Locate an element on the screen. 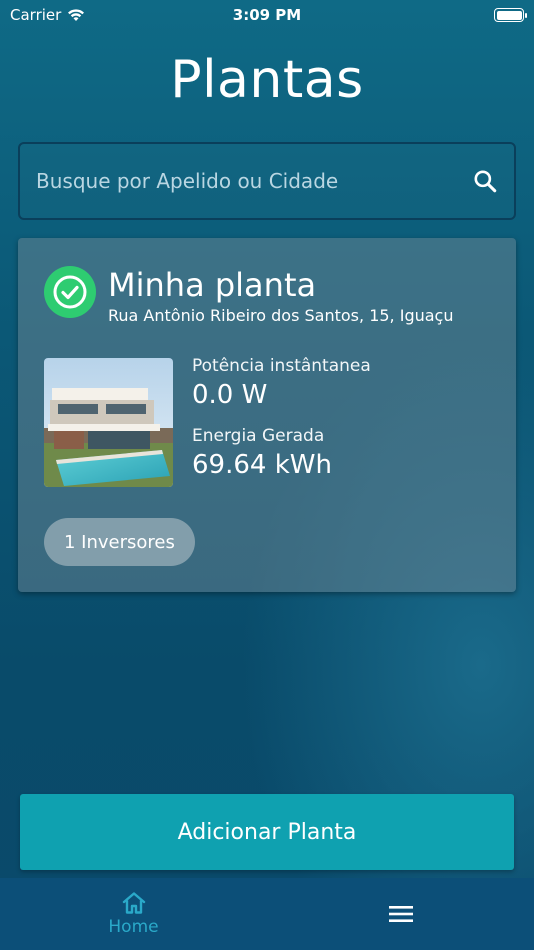 Image resolution: width=534 pixels, height=950 pixels. power-label: Potência instântanea is located at coordinates (281, 366).